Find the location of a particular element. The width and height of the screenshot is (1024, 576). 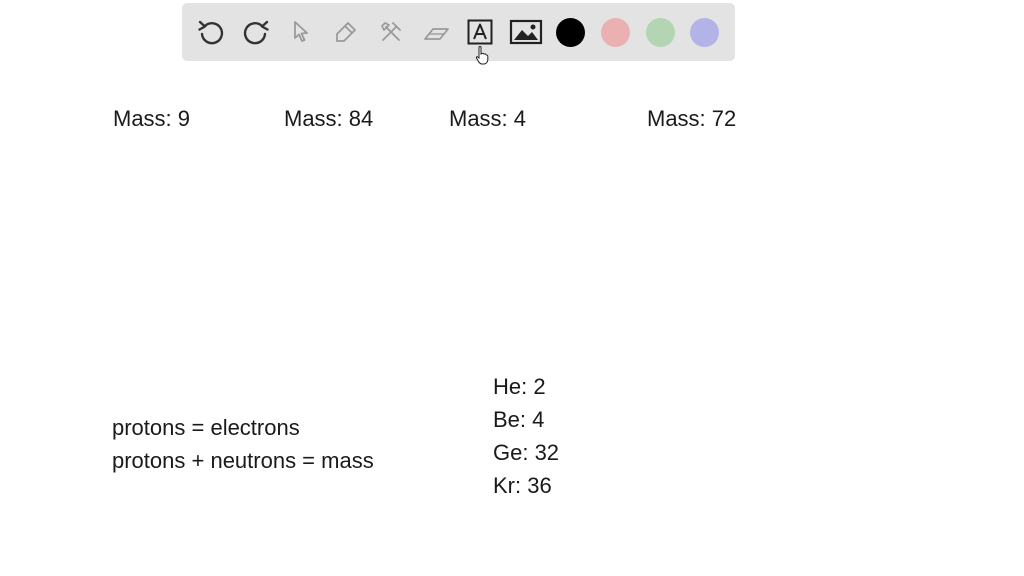

note-mass-formula: protons + neutrons = mass is located at coordinates (243, 460).